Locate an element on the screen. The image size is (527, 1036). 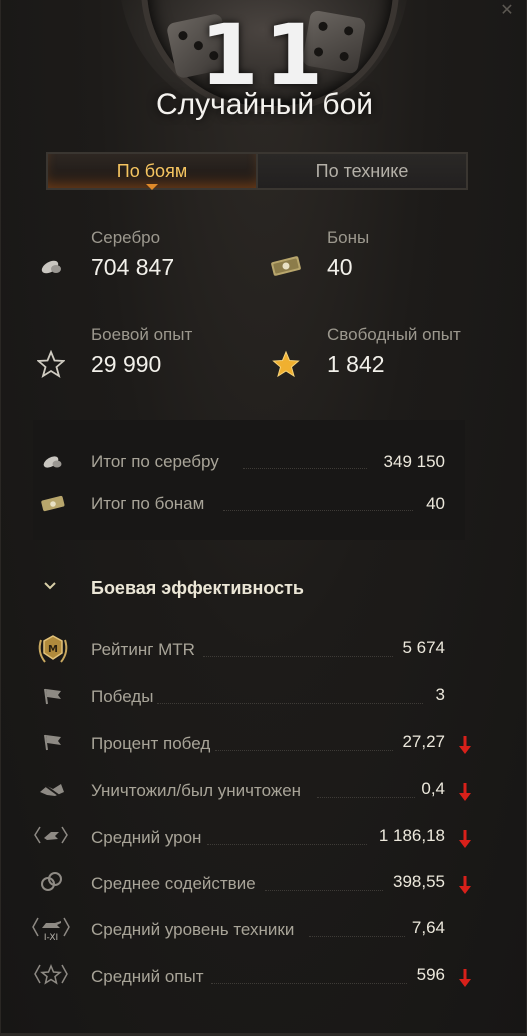
section-title: Боевая эффективность is located at coordinates (197, 588).